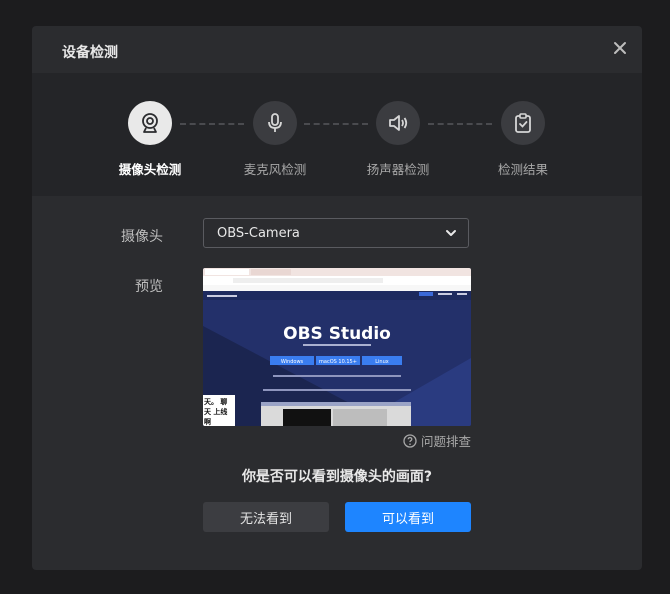  I want to click on camera-select: OBS-Camera, so click(336, 233).